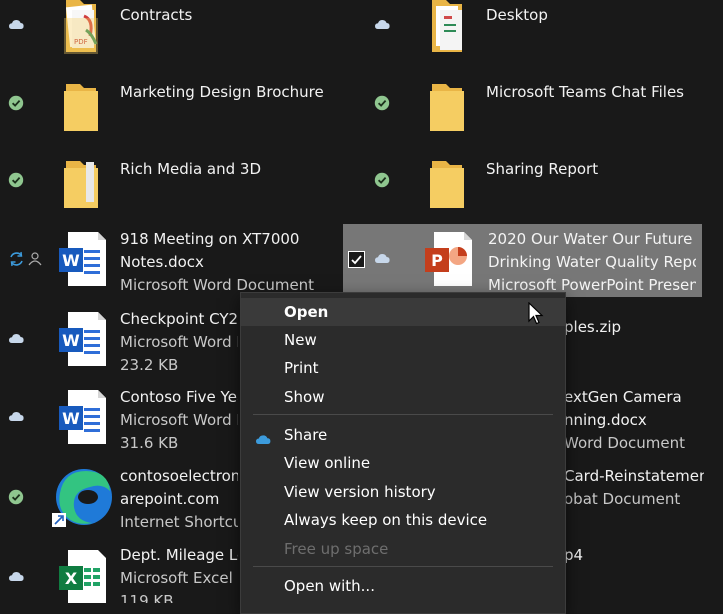 The image size is (723, 614). What do you see at coordinates (301, 368) in the screenshot?
I see `menu-item-label: Print` at bounding box center [301, 368].